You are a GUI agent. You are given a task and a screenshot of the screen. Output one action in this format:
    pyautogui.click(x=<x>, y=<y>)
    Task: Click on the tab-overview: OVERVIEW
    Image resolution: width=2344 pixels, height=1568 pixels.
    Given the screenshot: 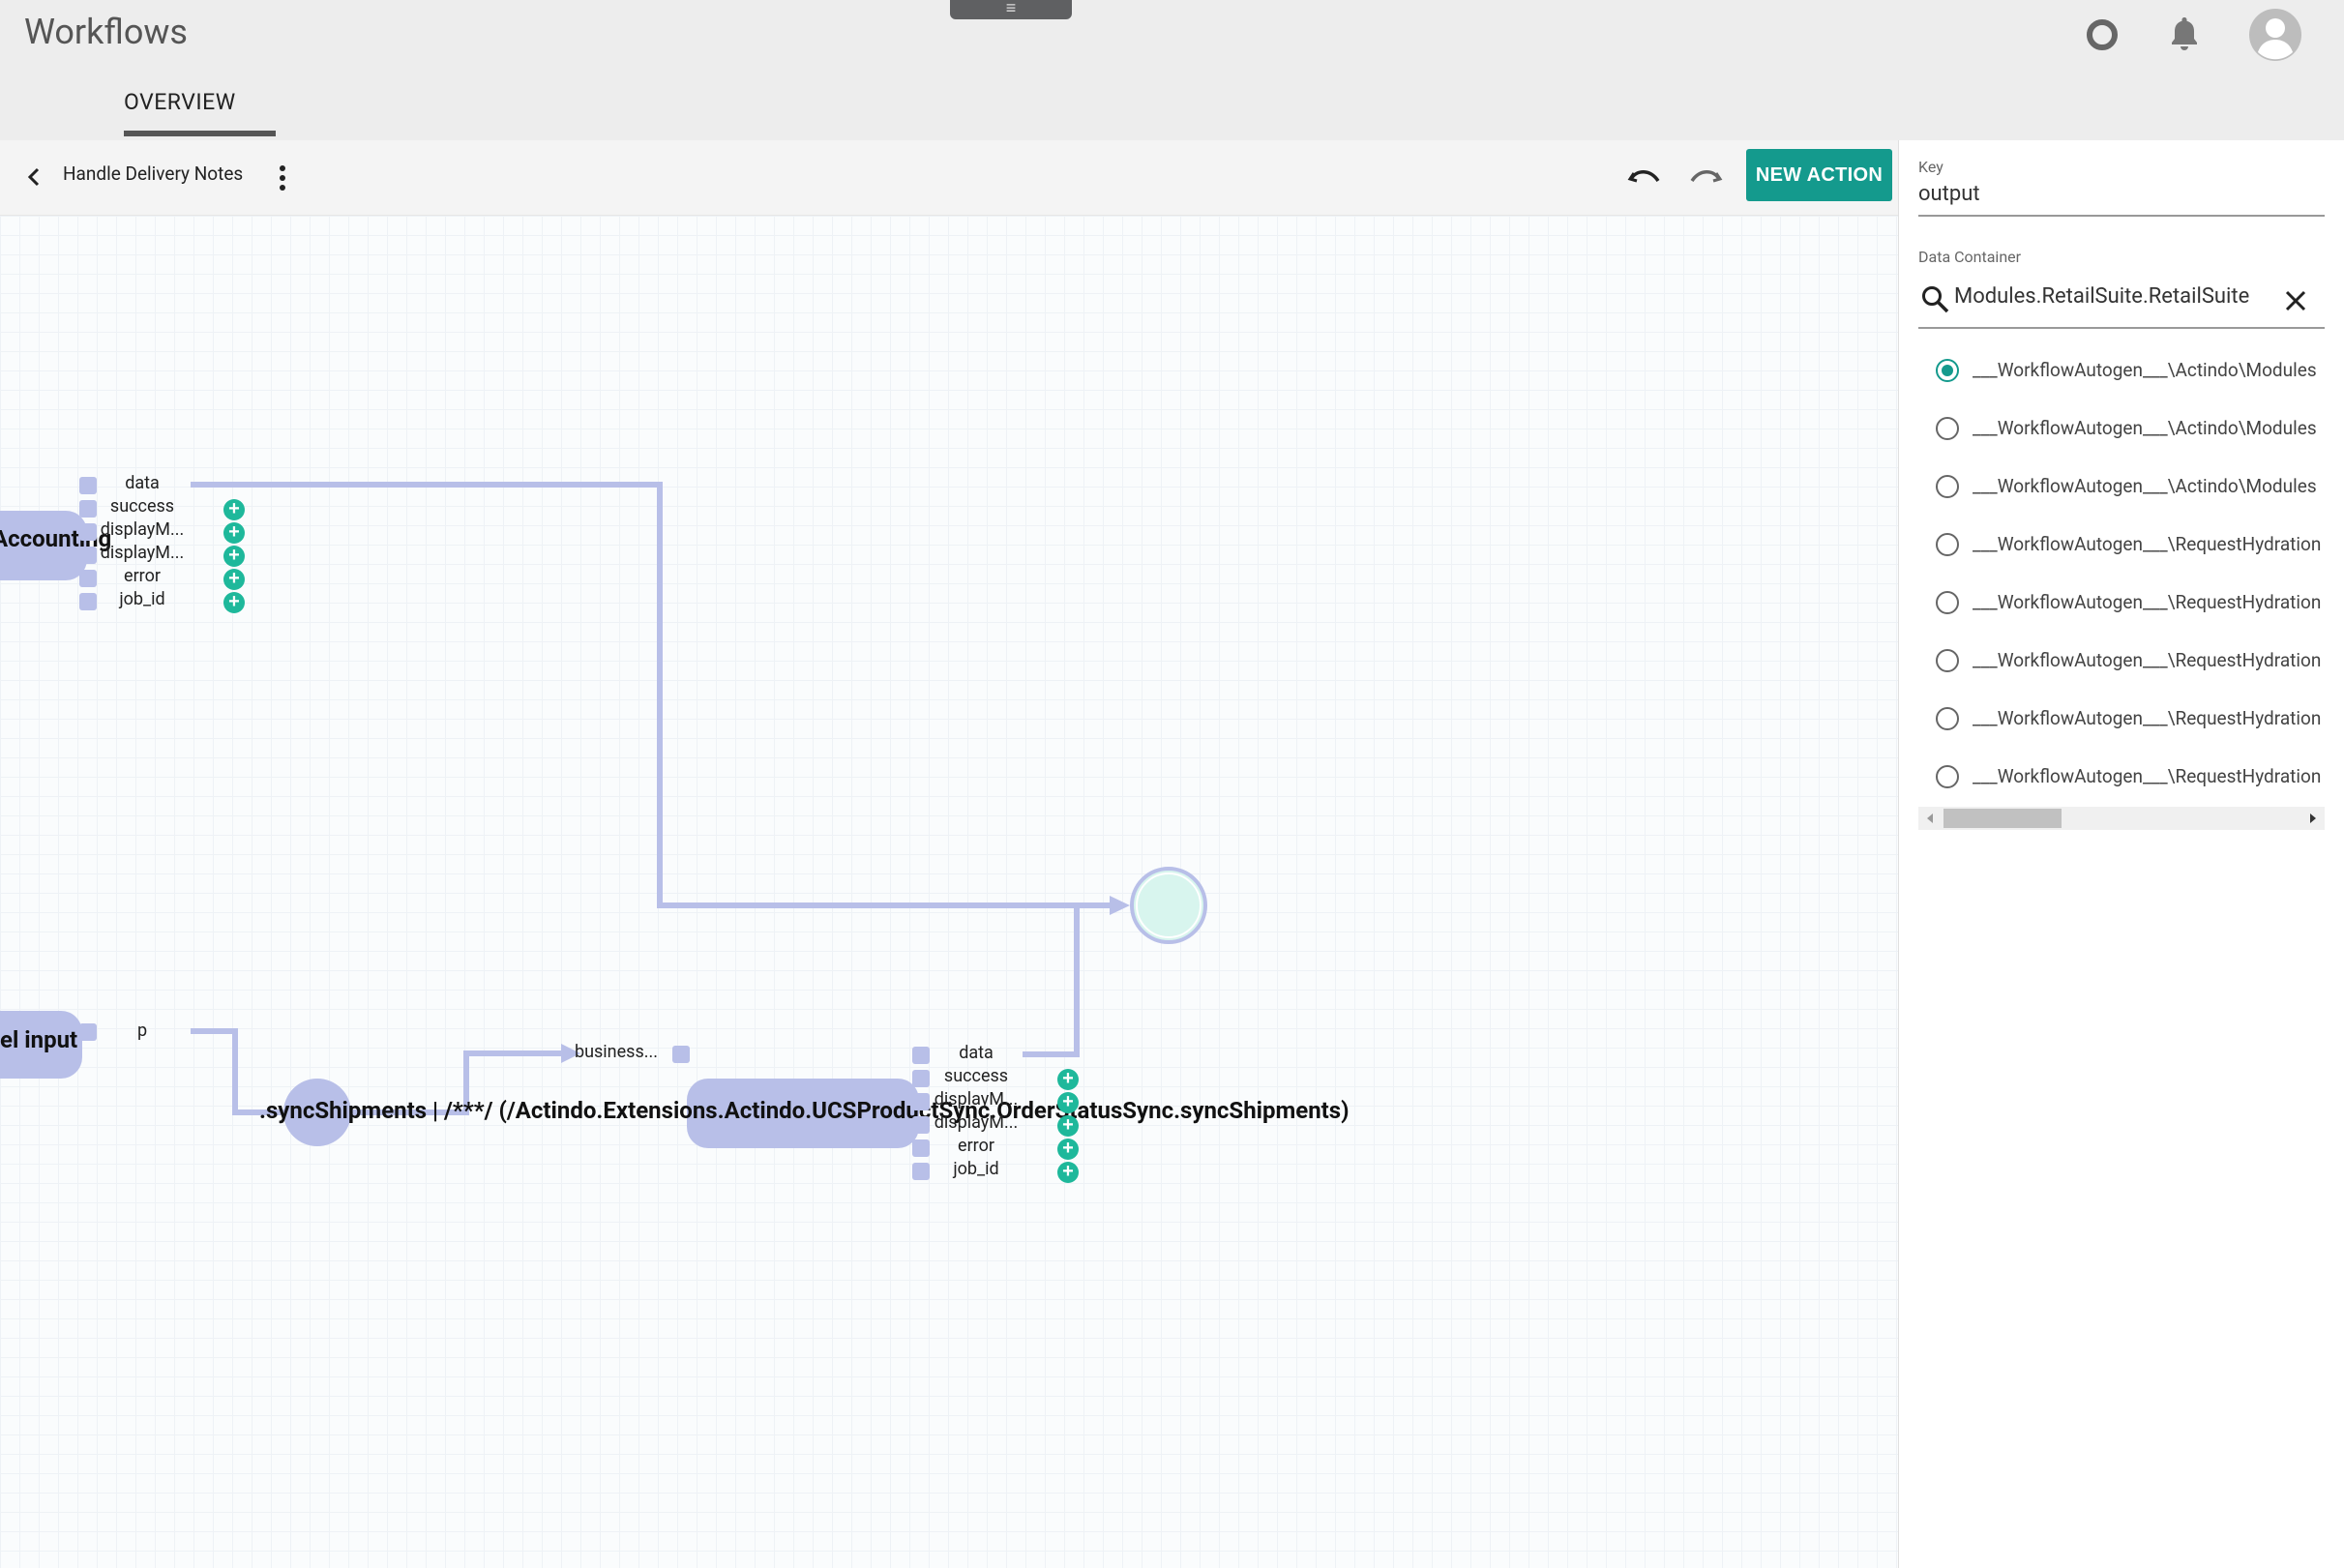 What is the action you would take?
    pyautogui.click(x=180, y=102)
    